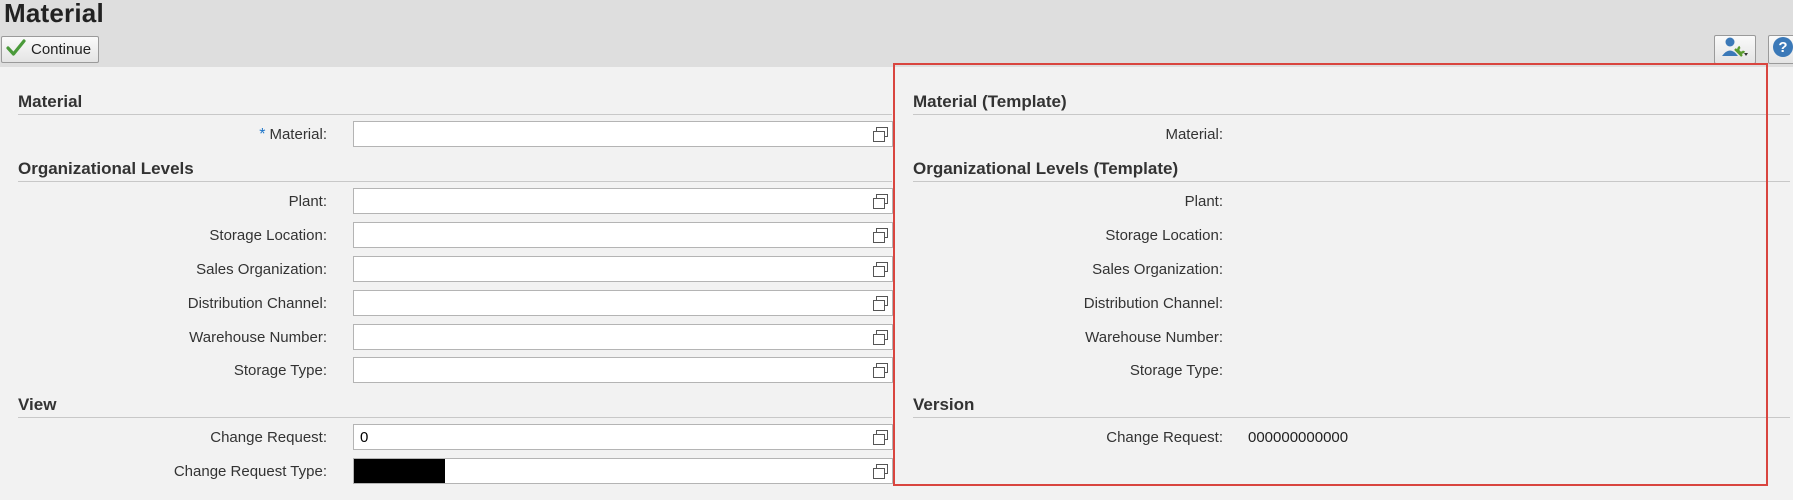  Describe the element at coordinates (623, 337) in the screenshot. I see `warehouse-number-input` at that location.